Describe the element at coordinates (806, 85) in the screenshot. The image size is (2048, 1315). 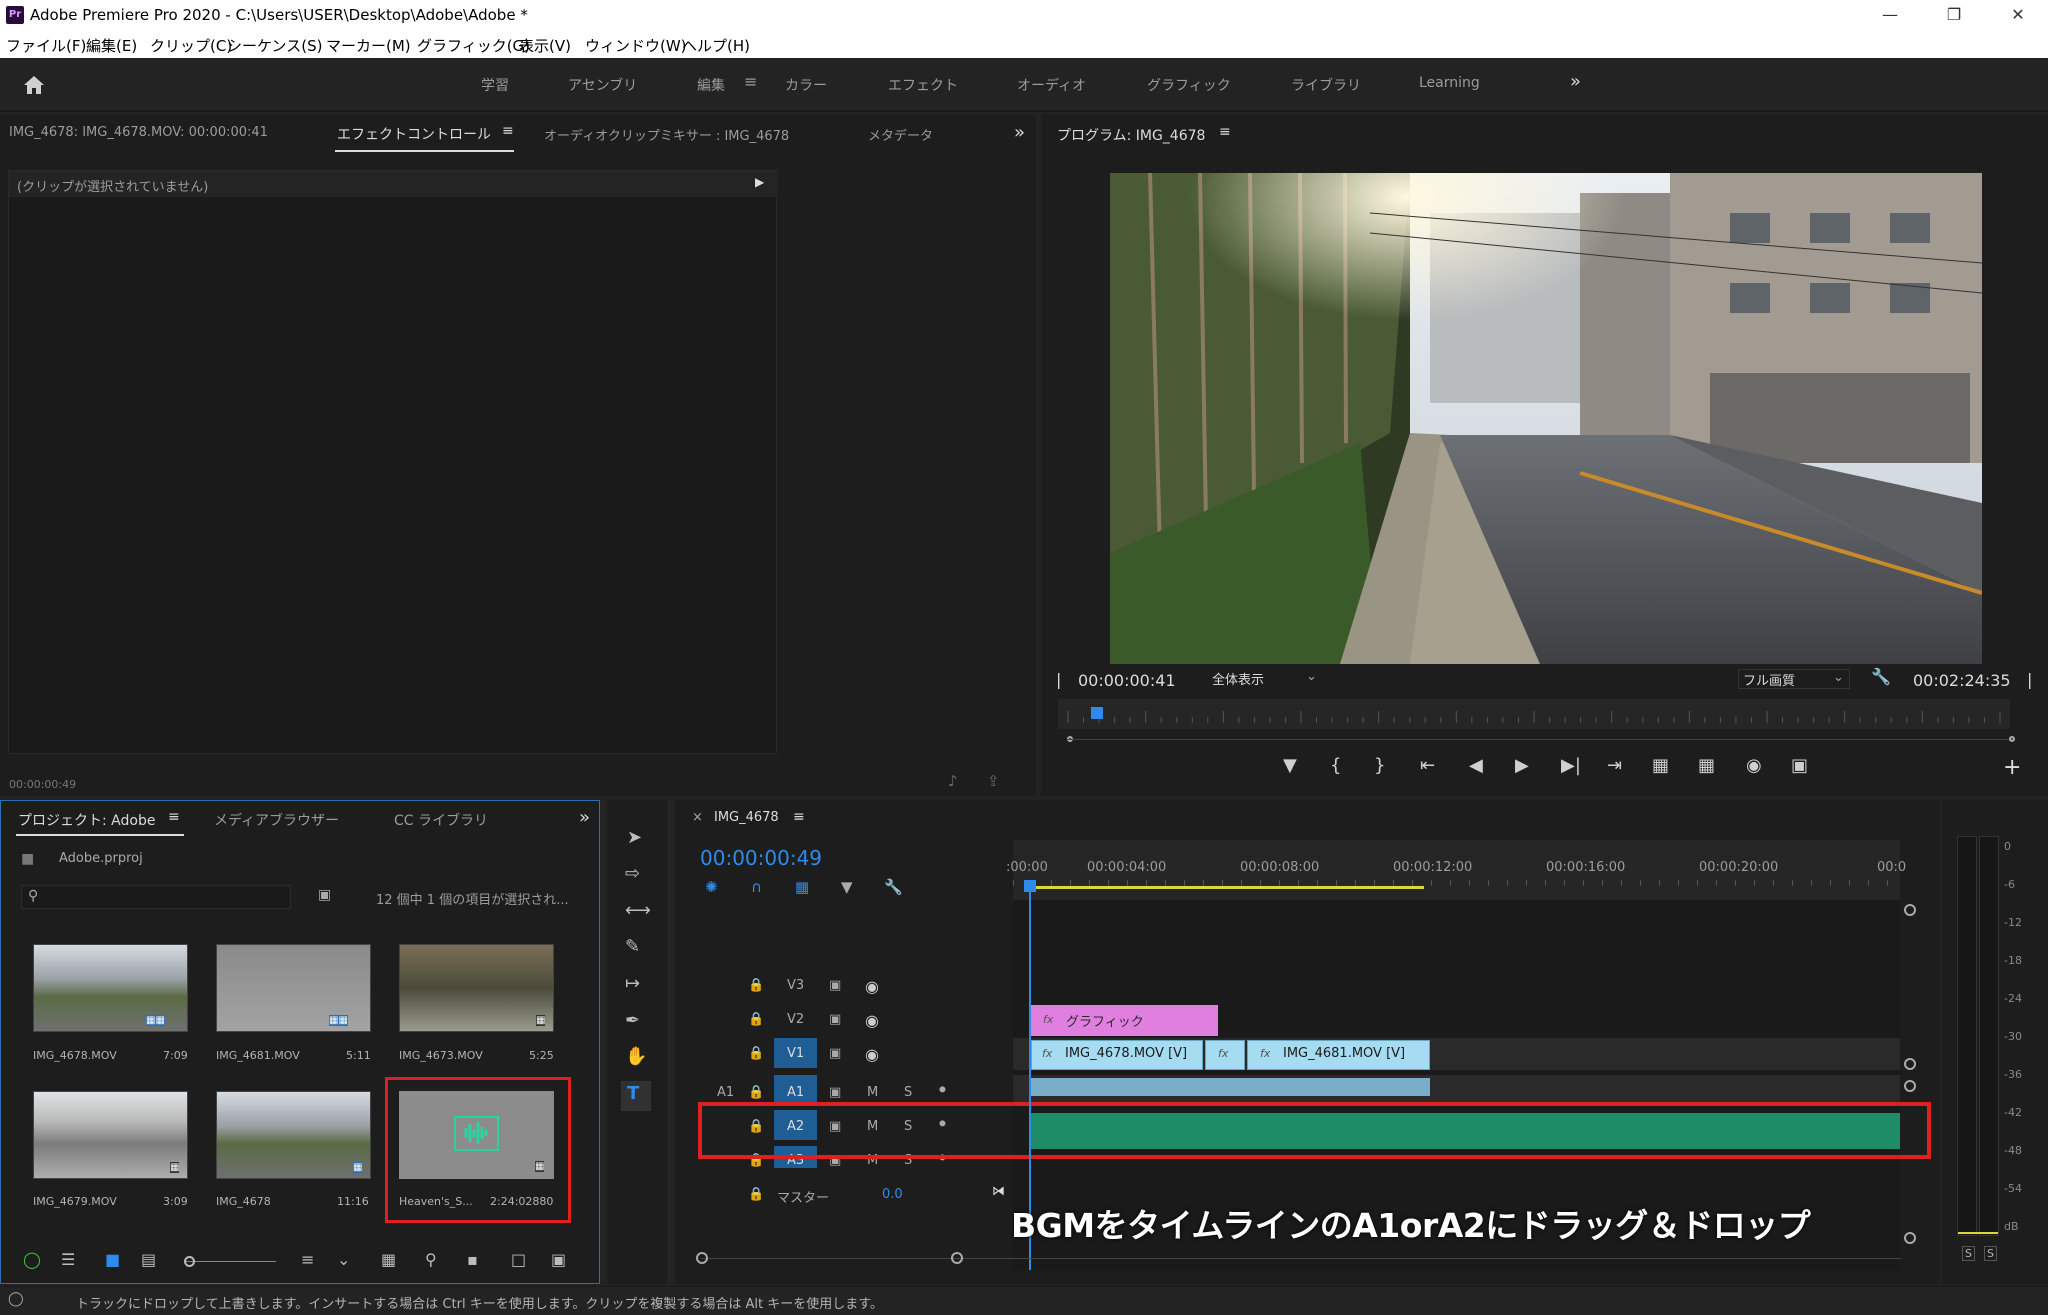
I see `workspace-color: カラー` at that location.